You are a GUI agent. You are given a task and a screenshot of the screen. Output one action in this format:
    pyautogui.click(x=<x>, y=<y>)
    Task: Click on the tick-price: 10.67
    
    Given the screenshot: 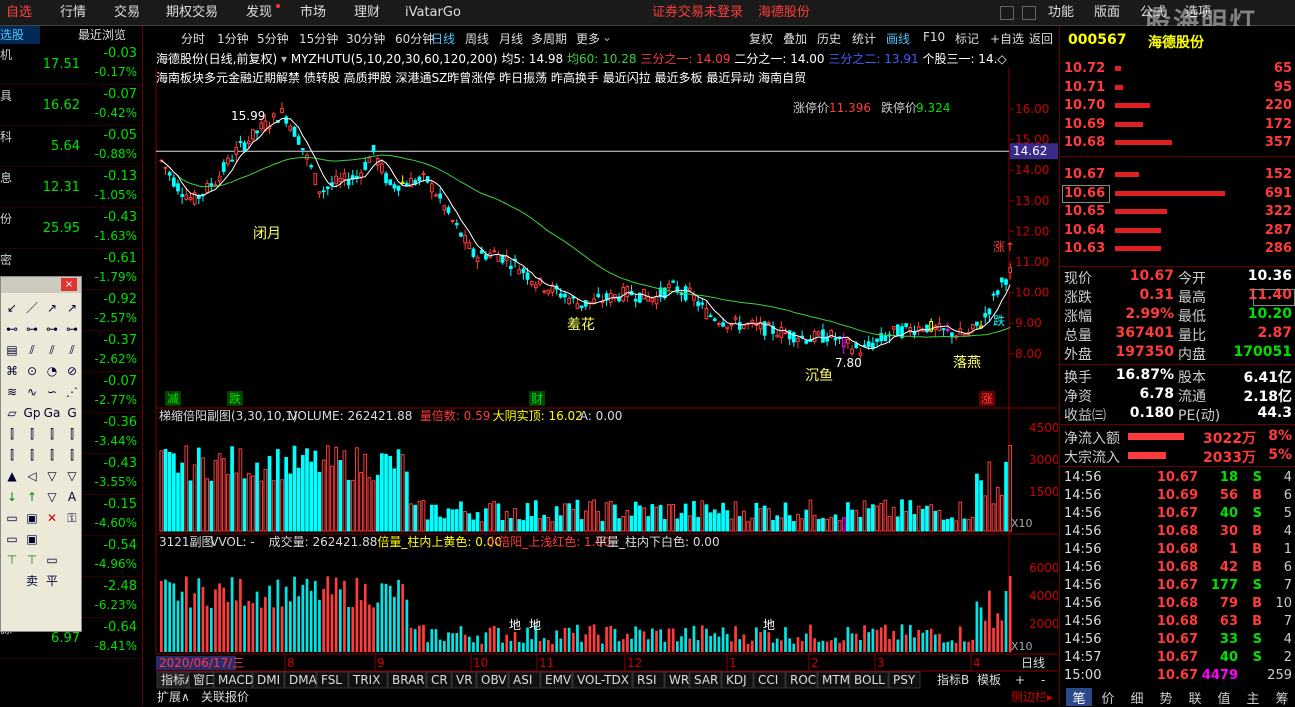 What is the action you would take?
    pyautogui.click(x=1177, y=657)
    